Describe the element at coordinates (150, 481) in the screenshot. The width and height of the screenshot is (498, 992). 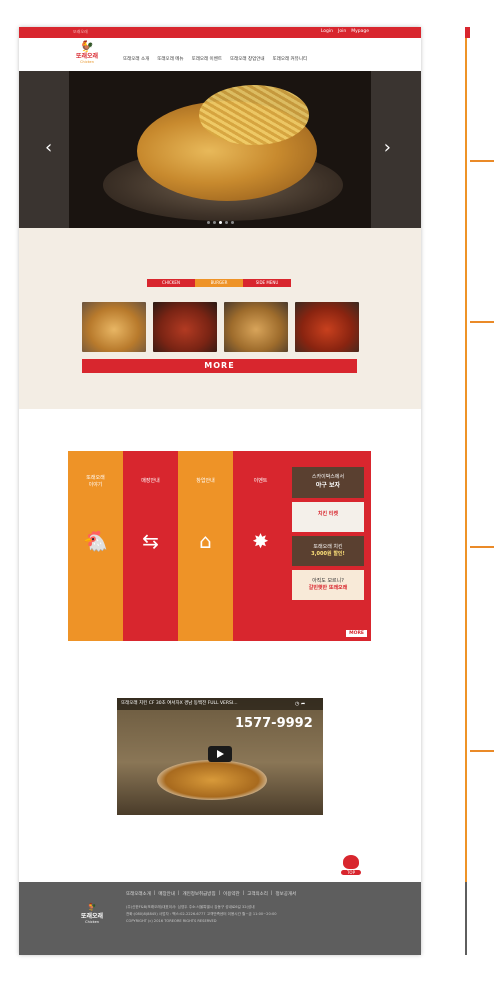
I see `quick-store-label: 매장안내` at that location.